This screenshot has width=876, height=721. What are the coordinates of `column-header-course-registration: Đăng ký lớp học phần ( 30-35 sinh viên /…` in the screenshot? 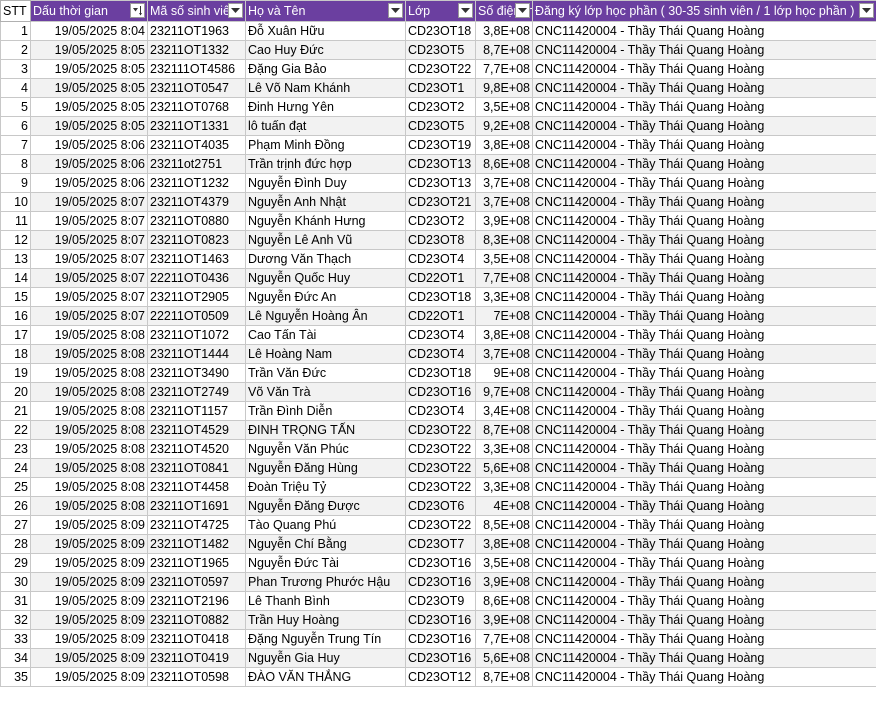 It's located at (704, 11).